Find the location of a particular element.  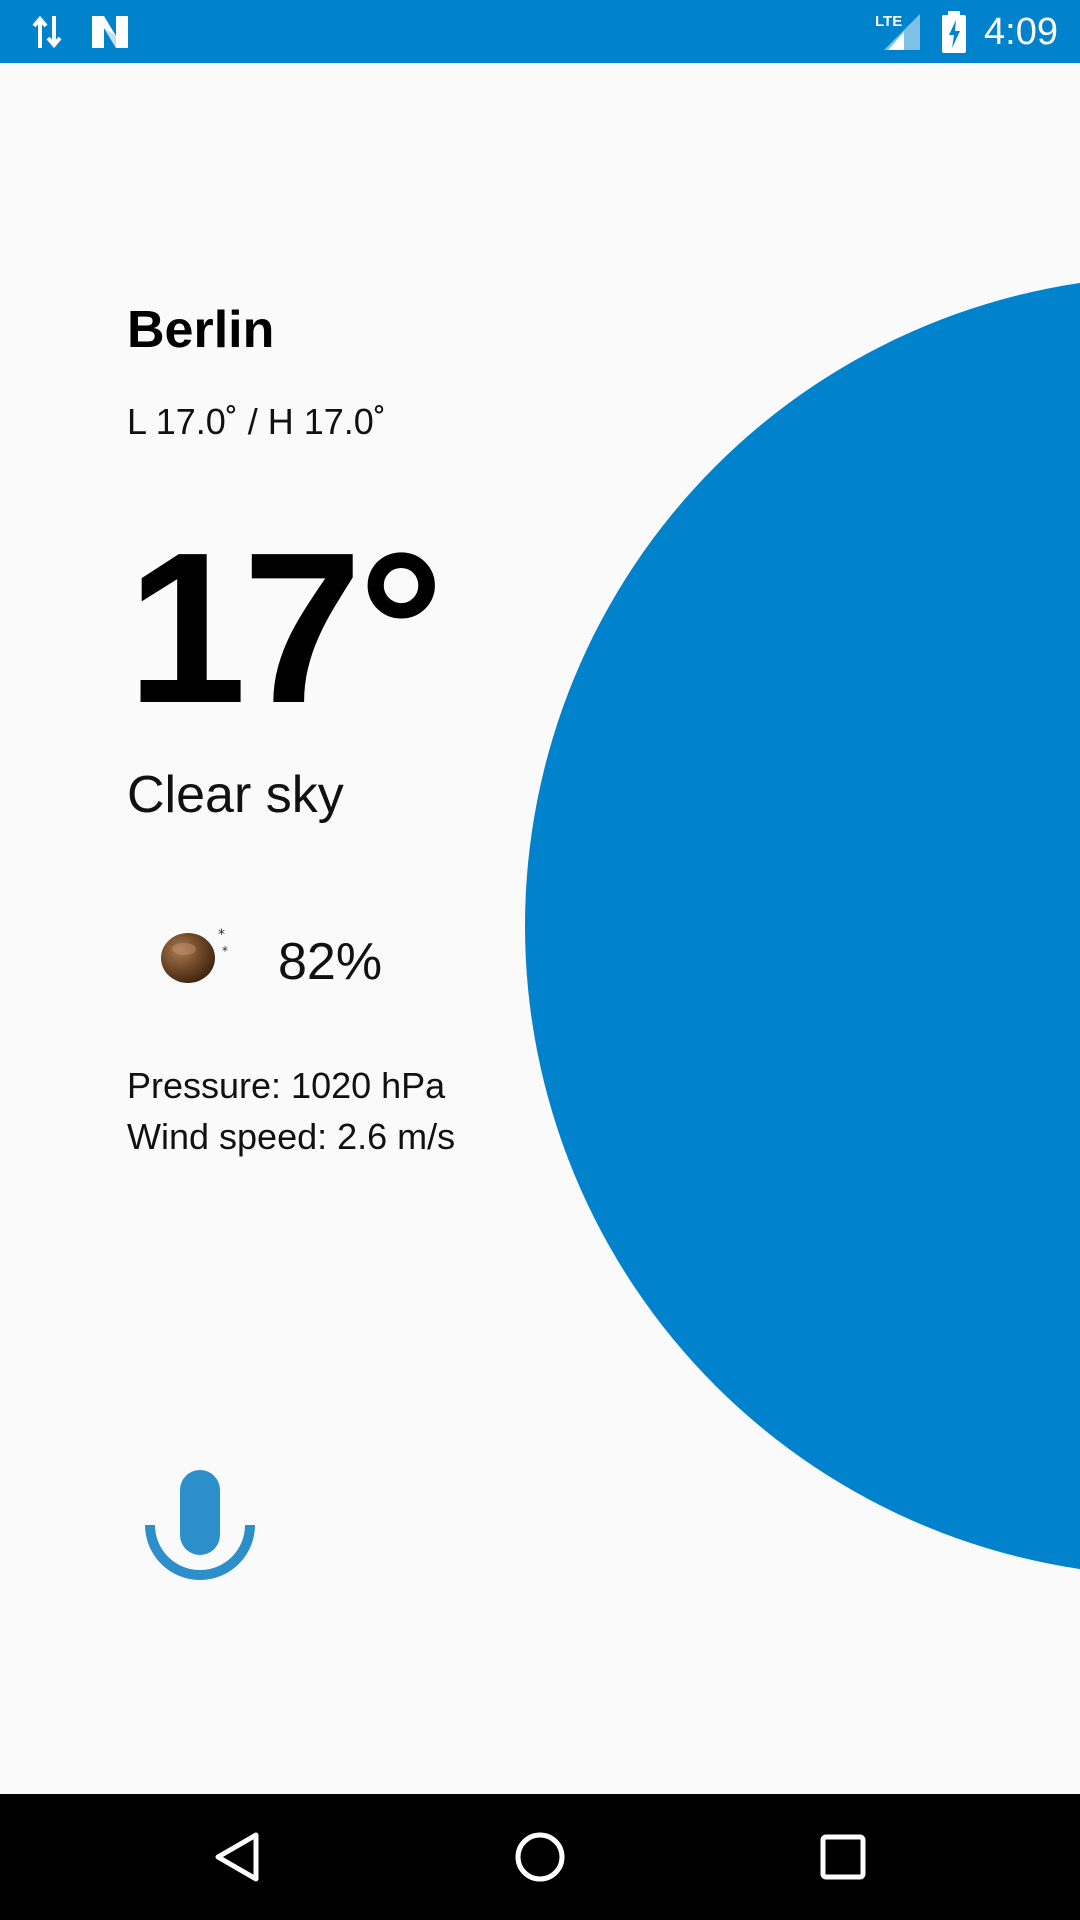

recents-button is located at coordinates (843, 1857).